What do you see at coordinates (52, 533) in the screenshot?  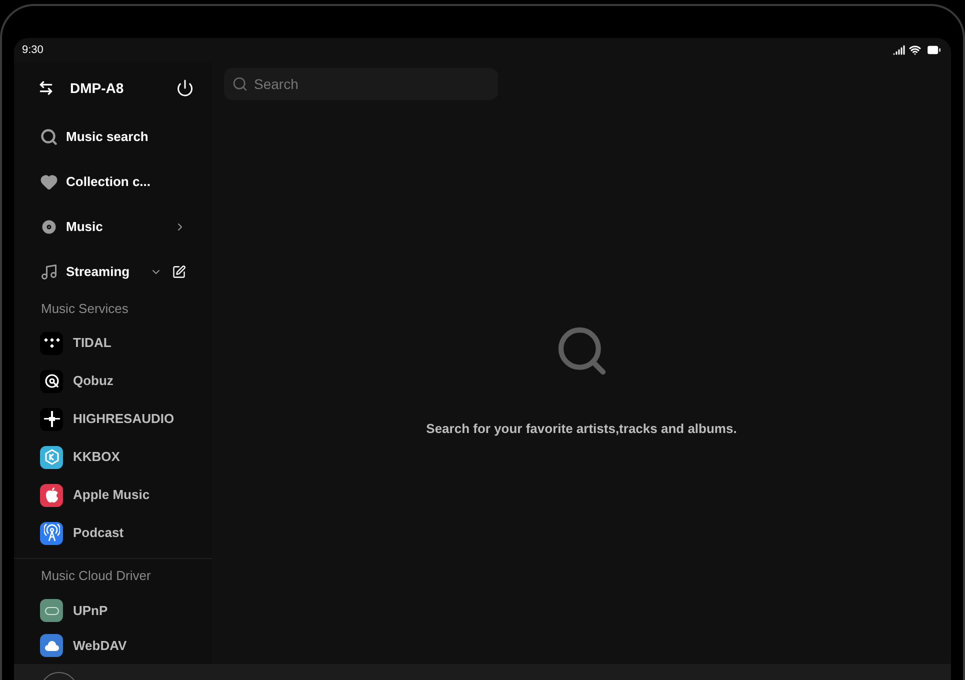 I see `antenna-logo-icon` at bounding box center [52, 533].